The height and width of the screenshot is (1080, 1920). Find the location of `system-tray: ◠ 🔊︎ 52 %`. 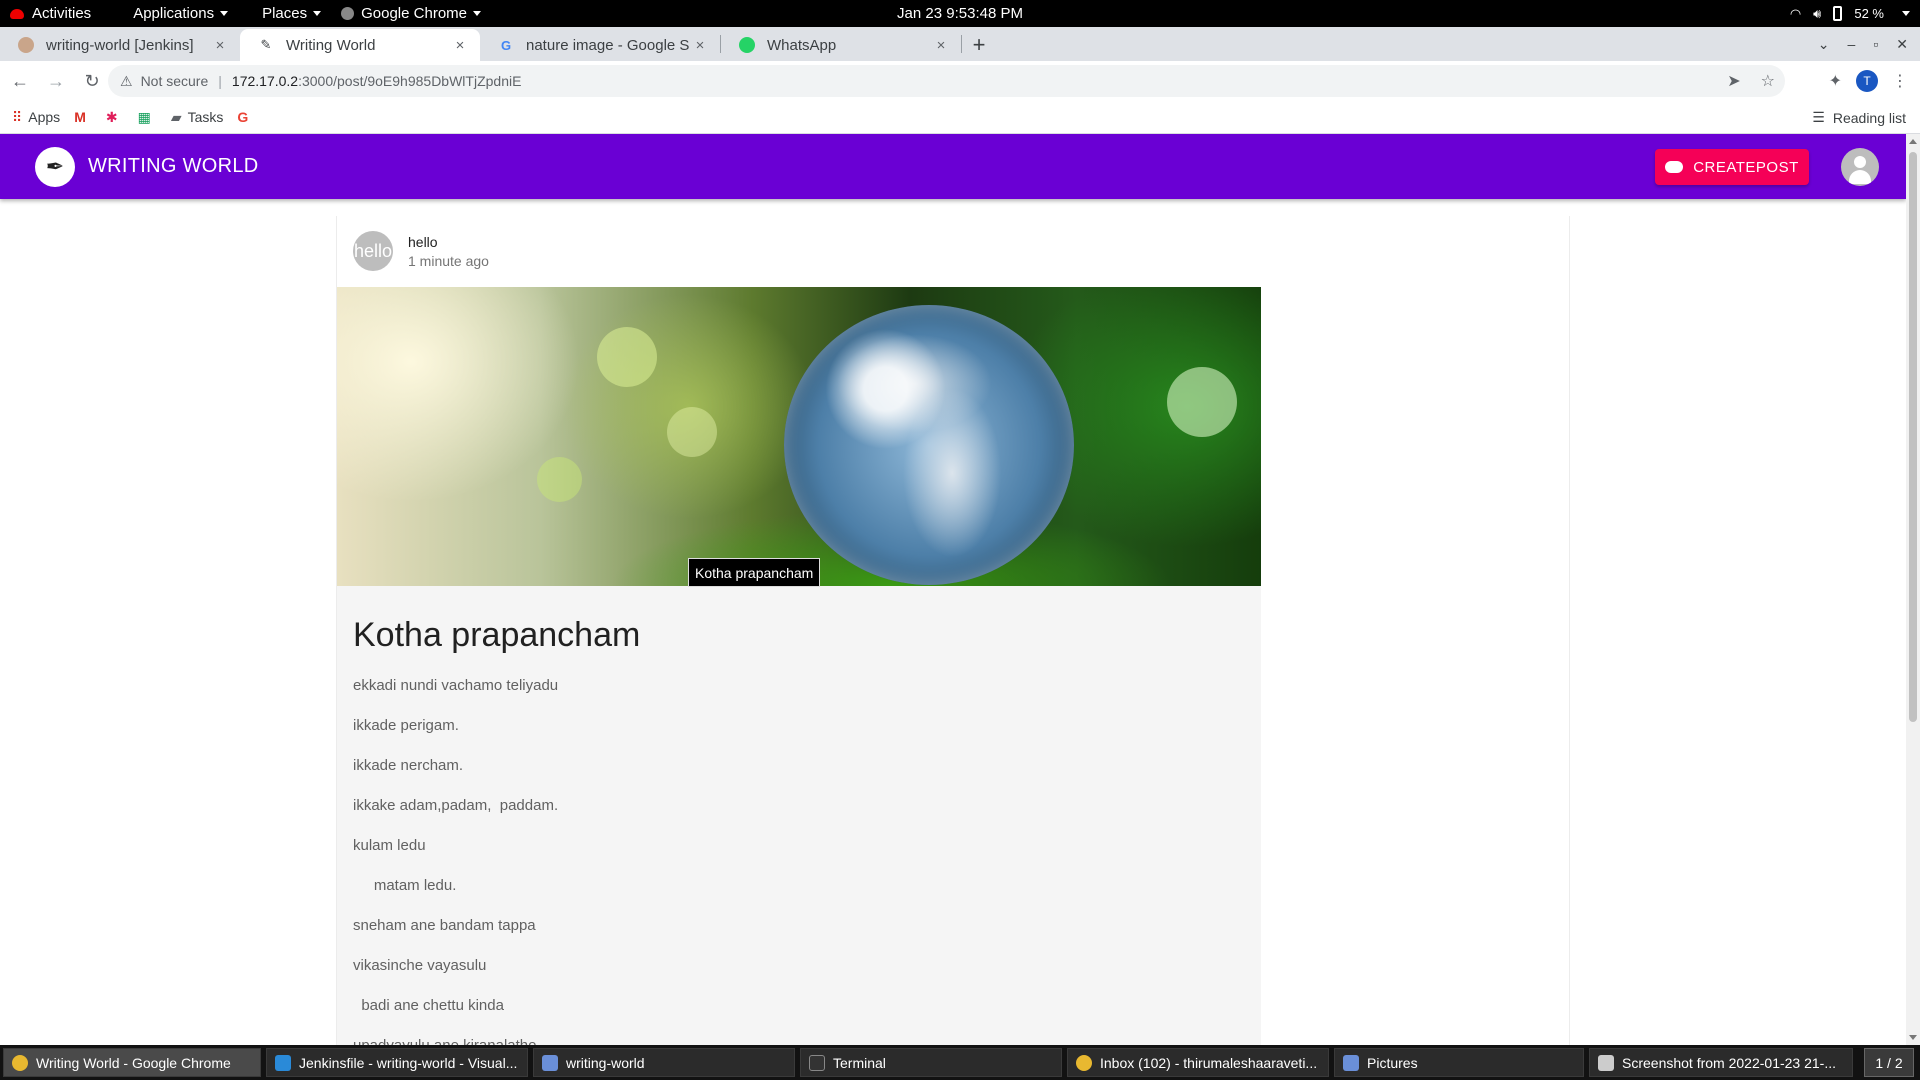

system-tray: ◠ 🔊︎ 52 % is located at coordinates (1850, 13).